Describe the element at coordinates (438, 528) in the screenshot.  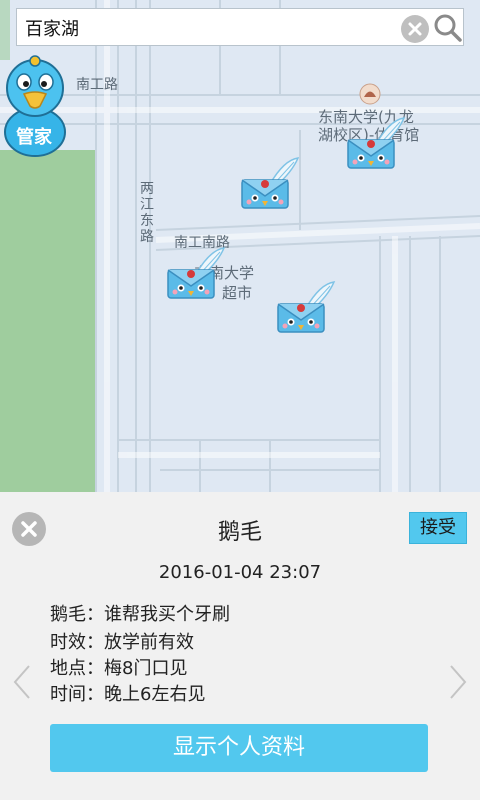
I see `accept-button: 接受` at that location.